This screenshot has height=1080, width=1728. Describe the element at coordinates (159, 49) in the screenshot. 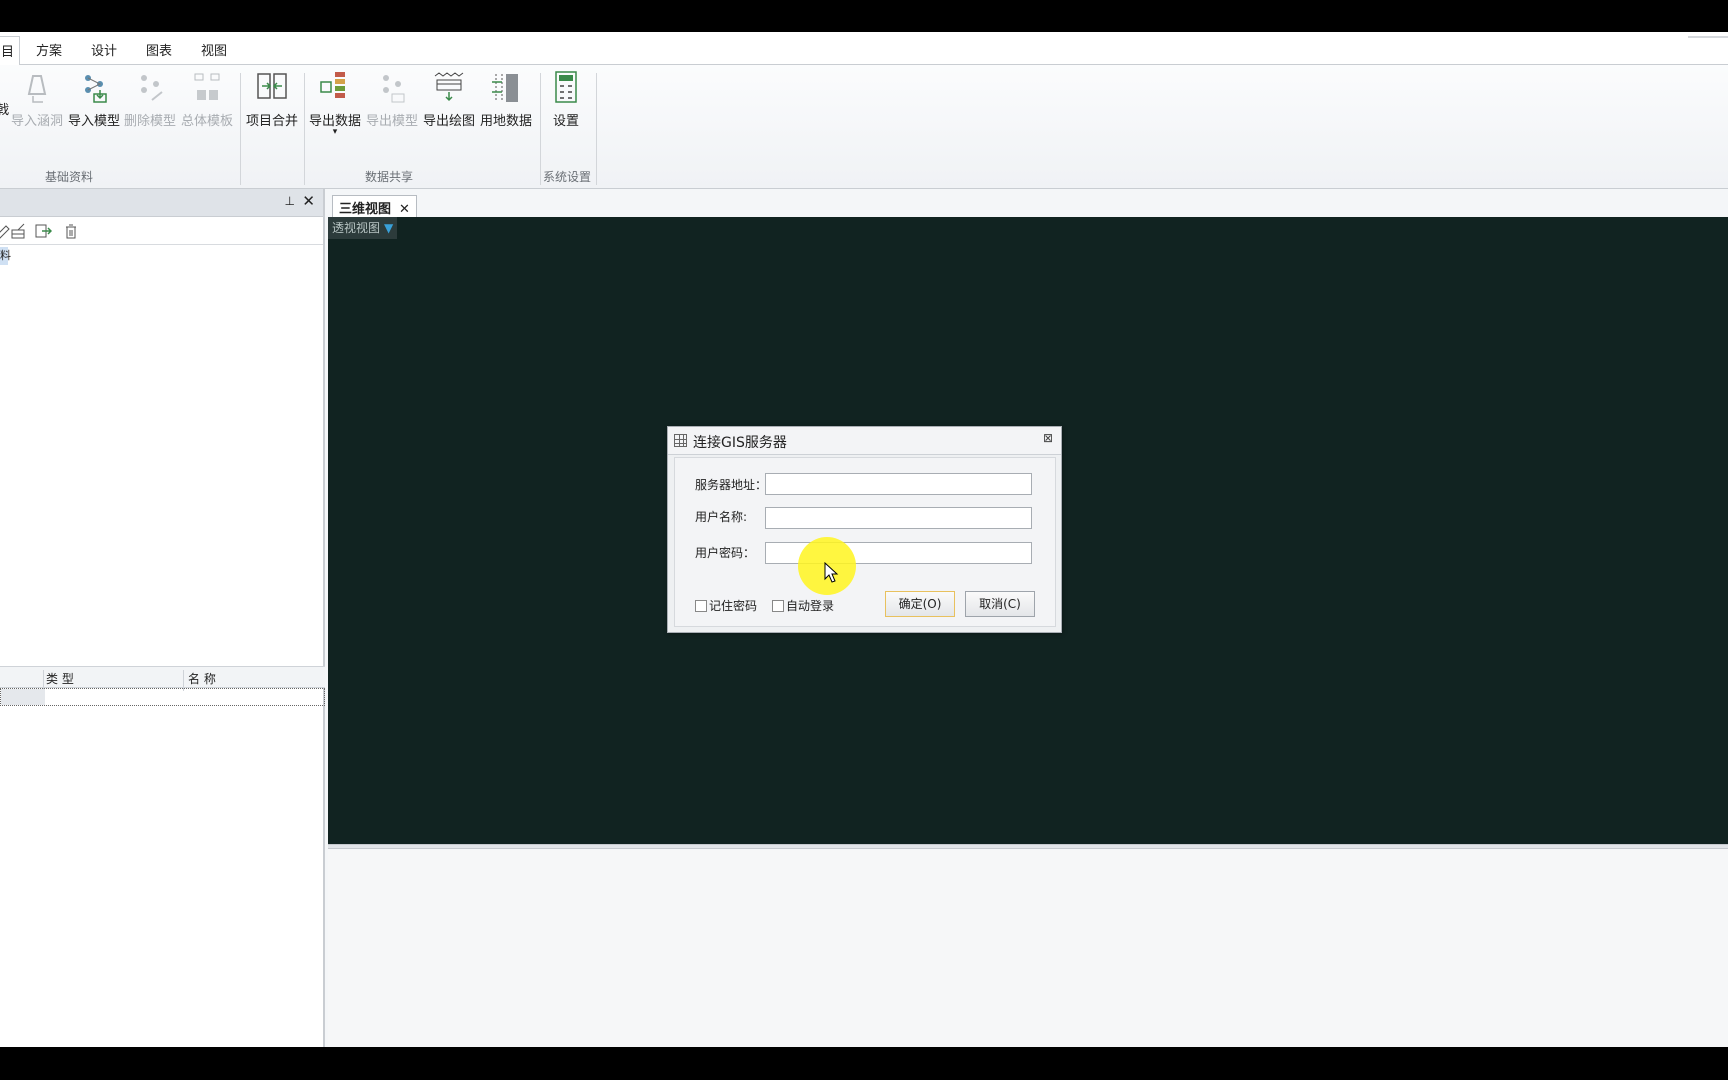

I see `tab-chart: 图表` at that location.